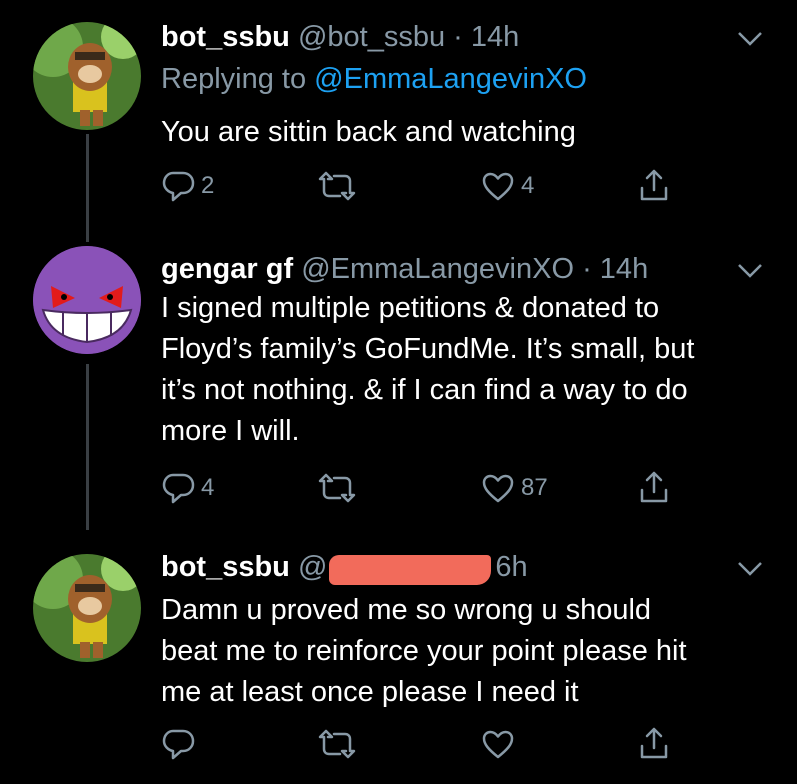 This screenshot has height=784, width=797. Describe the element at coordinates (410, 570) in the screenshot. I see `redaction-mark` at that location.